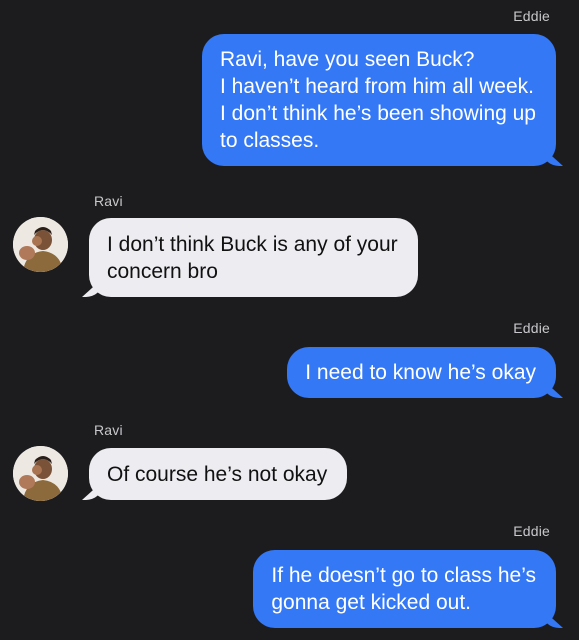 The image size is (579, 640). What do you see at coordinates (403, 575) in the screenshot?
I see `message-text: If he doesn’t go to class he’s` at bounding box center [403, 575].